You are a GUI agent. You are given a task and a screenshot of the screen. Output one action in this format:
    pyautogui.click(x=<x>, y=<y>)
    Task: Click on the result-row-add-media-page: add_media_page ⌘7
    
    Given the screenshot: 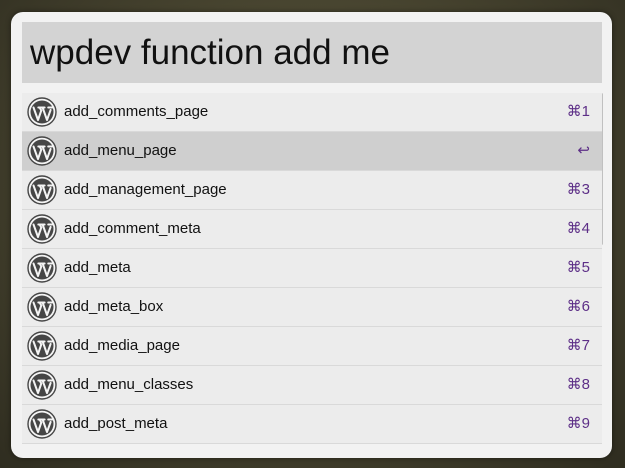 What is the action you would take?
    pyautogui.click(x=312, y=346)
    